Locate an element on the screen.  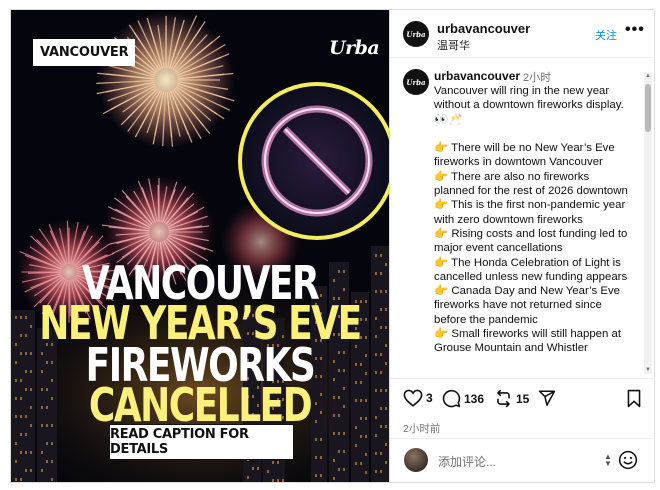
comment-icon is located at coordinates (451, 398).